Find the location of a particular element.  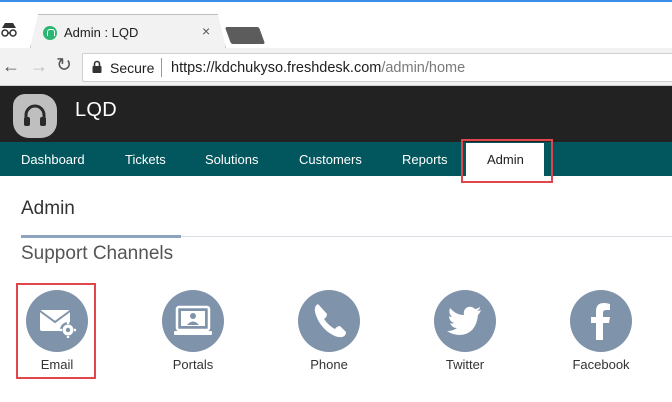

url-host: https://kdchukyso.freshdesk.com is located at coordinates (276, 68).